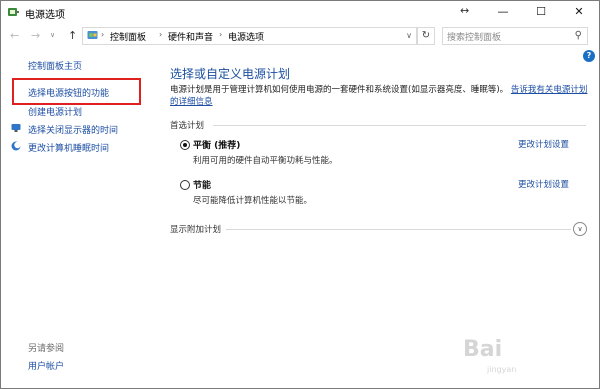 The image size is (600, 389). Describe the element at coordinates (483, 349) in the screenshot. I see `watermark-text: Bai` at that location.